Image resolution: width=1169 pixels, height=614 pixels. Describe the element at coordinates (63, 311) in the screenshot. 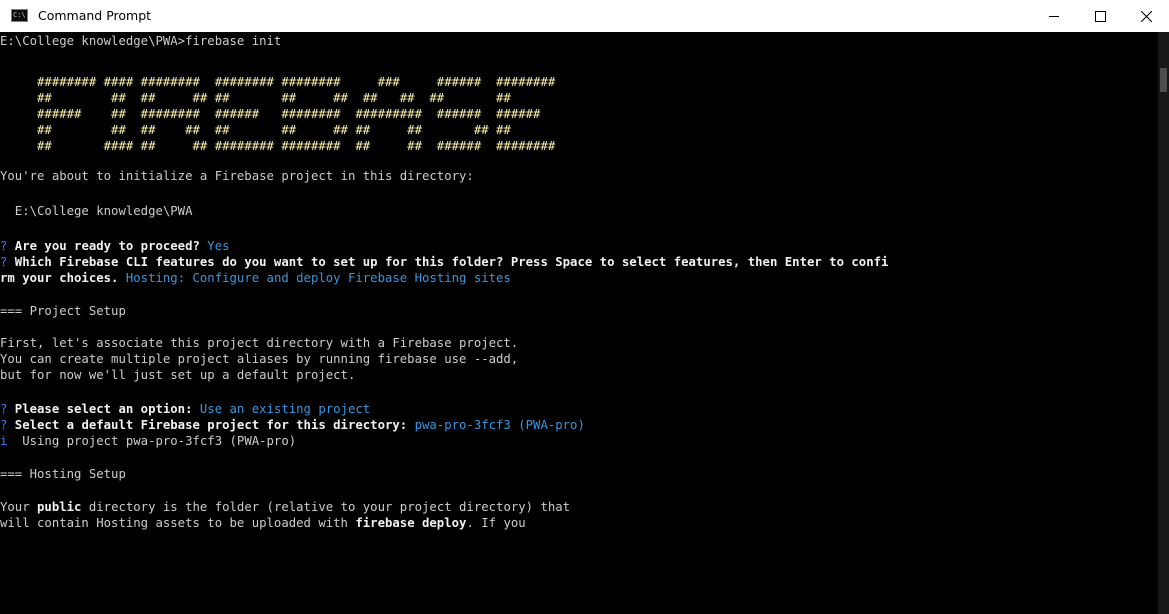

I see `project-setup-heading: === Project Setup` at that location.